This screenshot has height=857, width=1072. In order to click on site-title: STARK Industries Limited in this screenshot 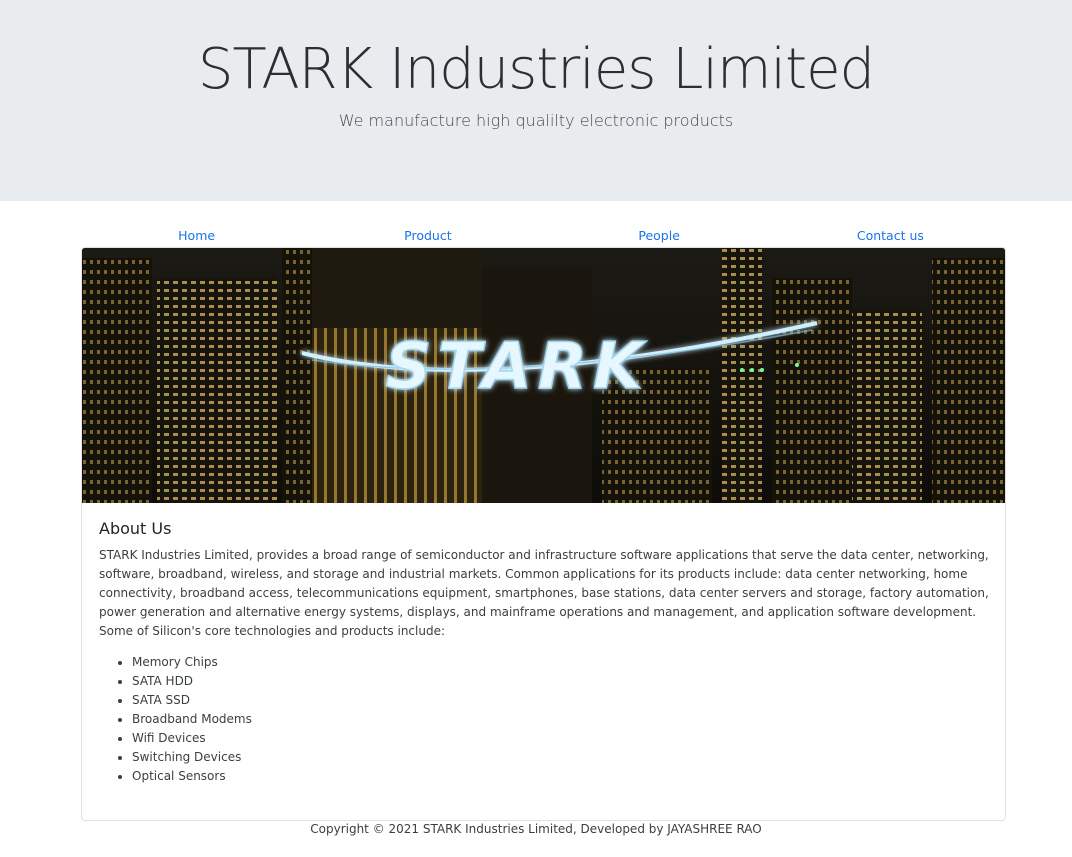, I will do `click(536, 69)`.